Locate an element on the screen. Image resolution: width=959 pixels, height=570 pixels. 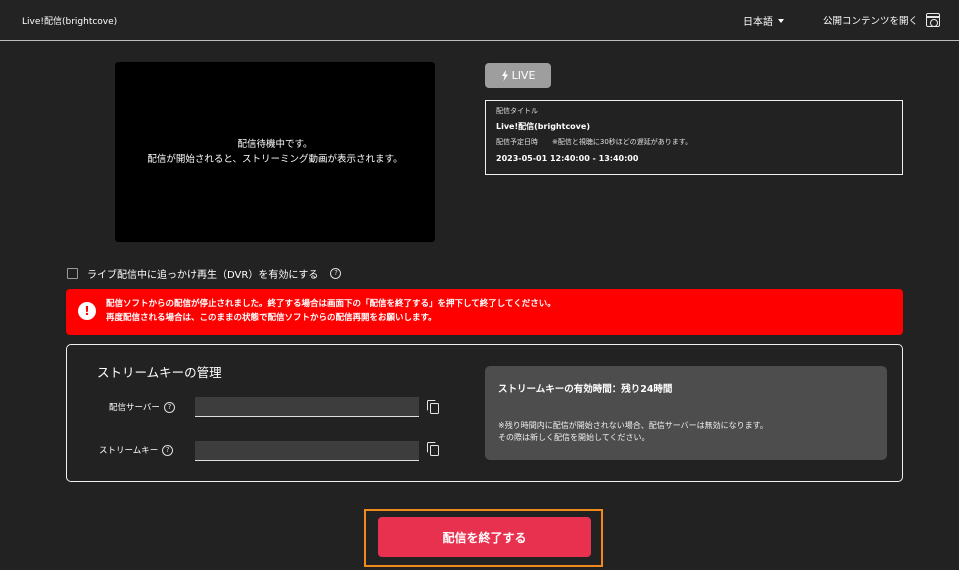
delay-note: ※配信と視聴に30秒ほどの遅延があります。 is located at coordinates (622, 142).